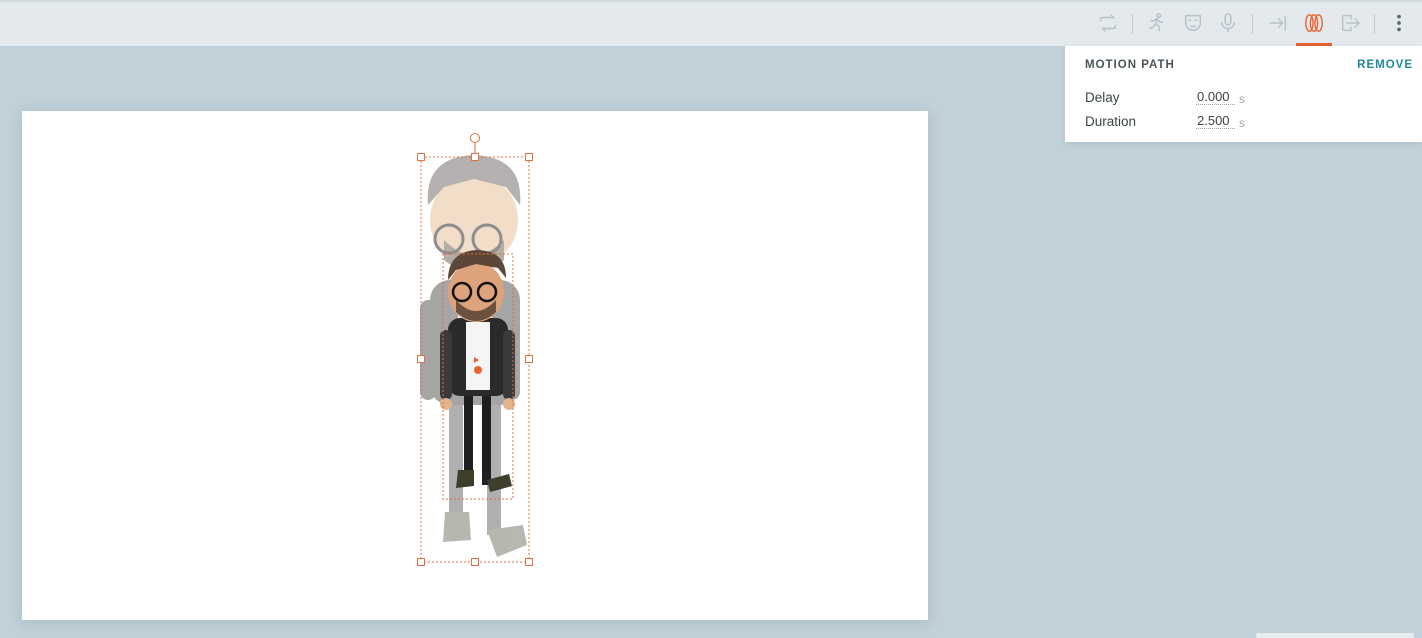 The image size is (1422, 638). Describe the element at coordinates (421, 562) in the screenshot. I see `resize-handle-bottom-left` at that location.